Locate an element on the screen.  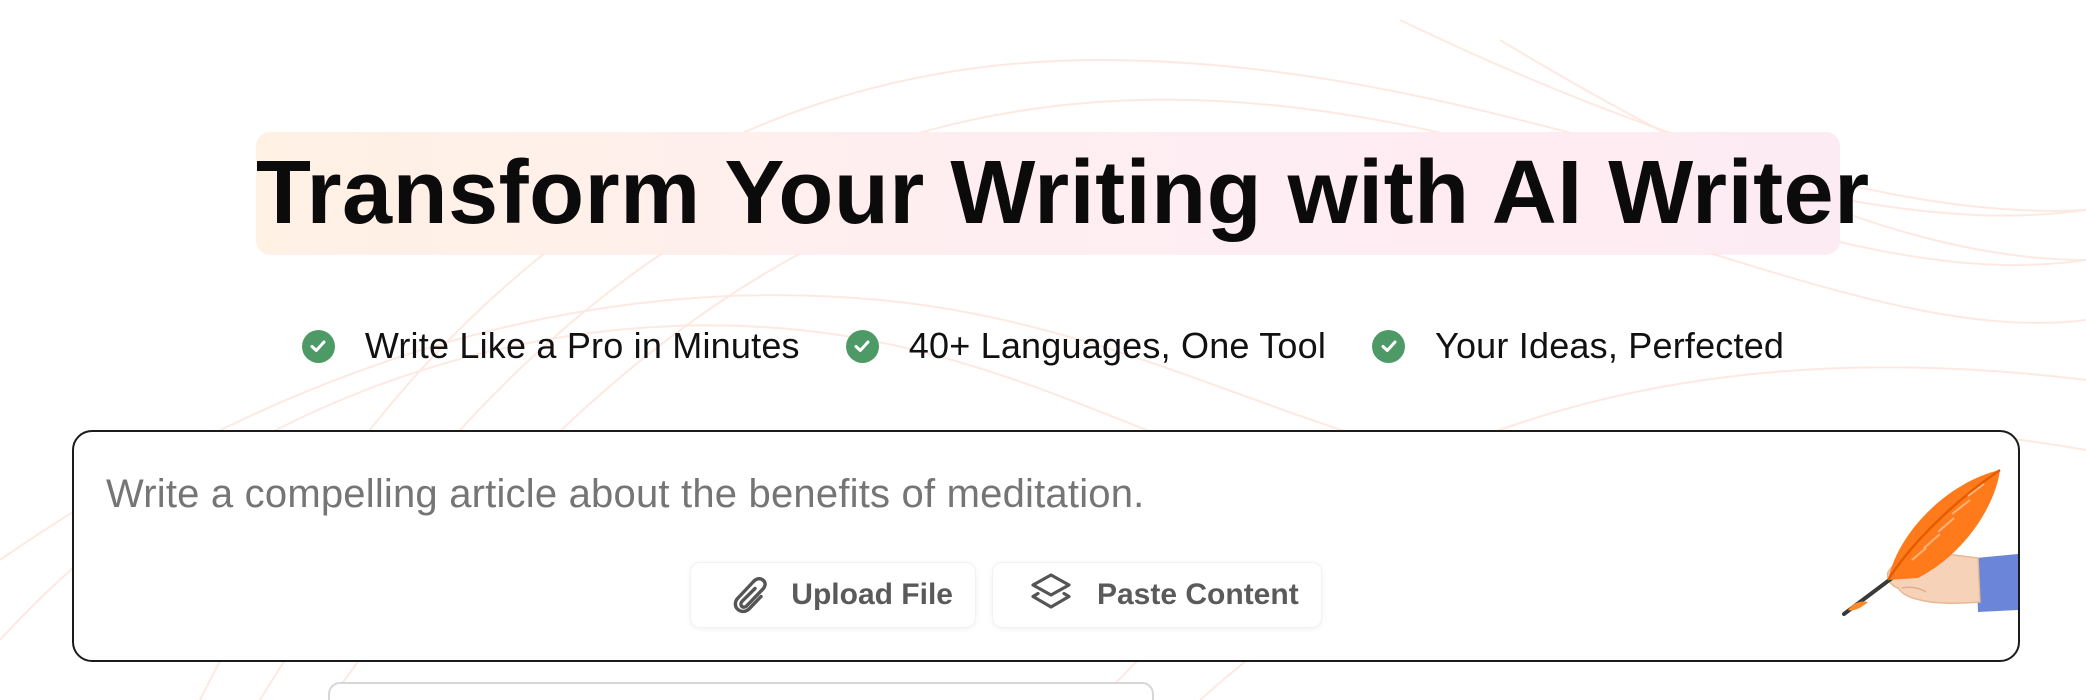
hero-title-highlight: Transform Your Writing with AI Writer is located at coordinates (1063, 193).